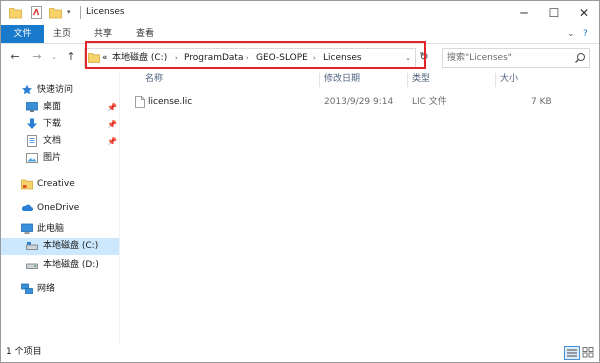 This screenshot has width=600, height=363. What do you see at coordinates (282, 58) in the screenshot?
I see `breadcrumb-geo-slope: GEO-SLOPE` at bounding box center [282, 58].